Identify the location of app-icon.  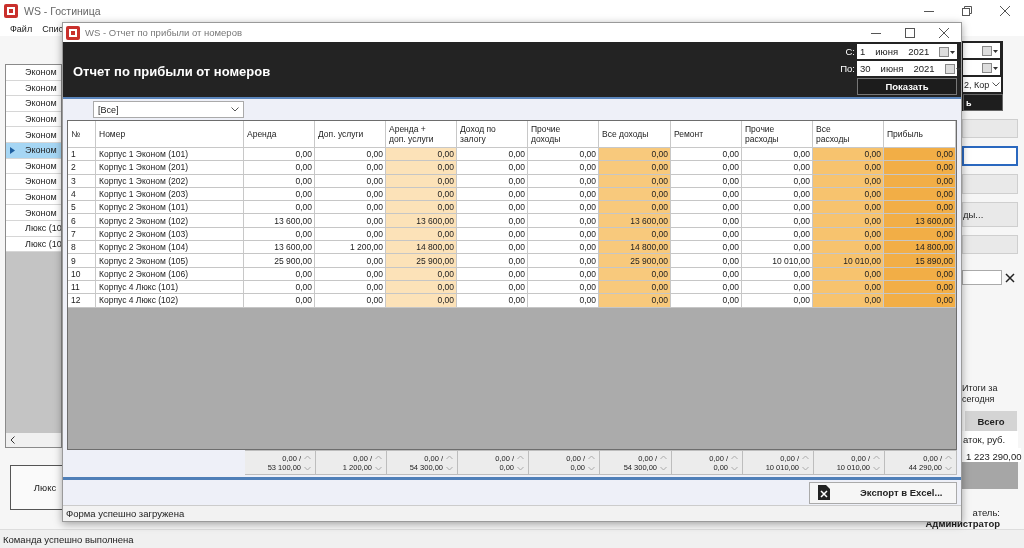
(11, 11).